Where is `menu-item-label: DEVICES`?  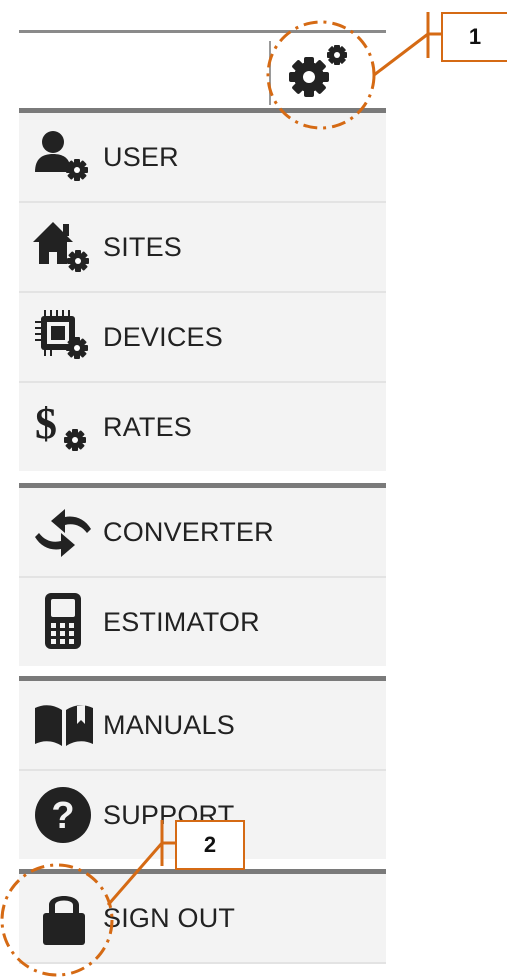
menu-item-label: DEVICES is located at coordinates (163, 337).